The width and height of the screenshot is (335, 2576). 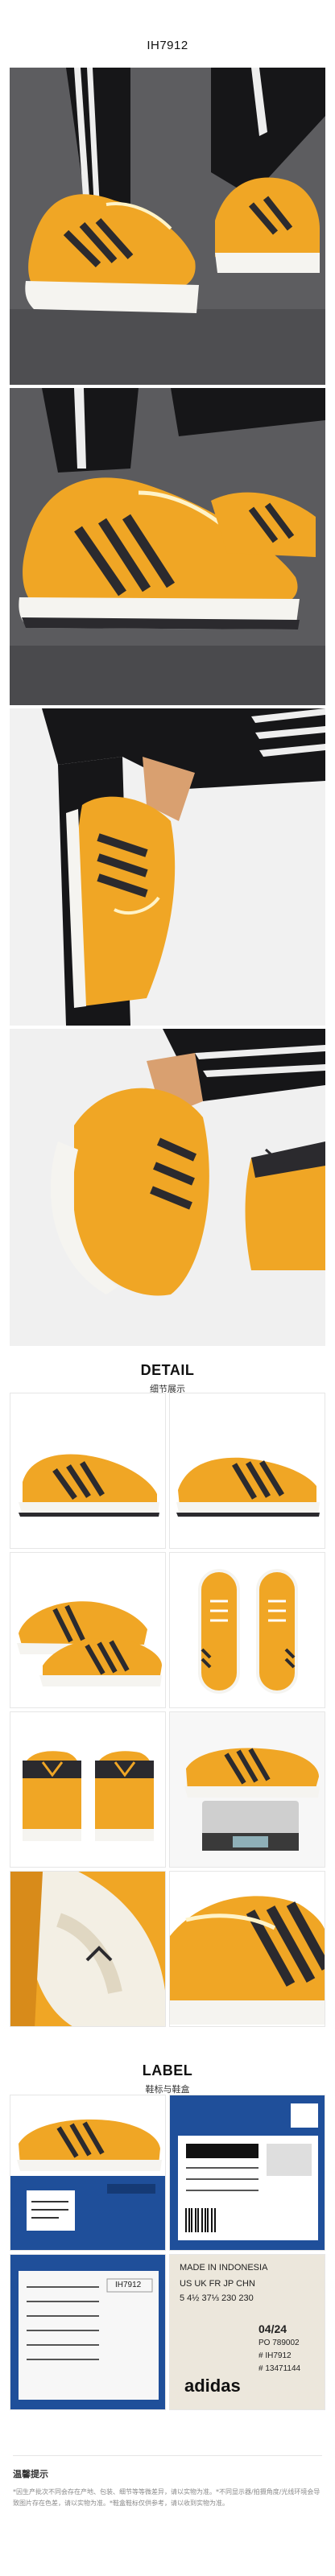 I want to click on hero-photo-4-art, so click(x=167, y=1187).